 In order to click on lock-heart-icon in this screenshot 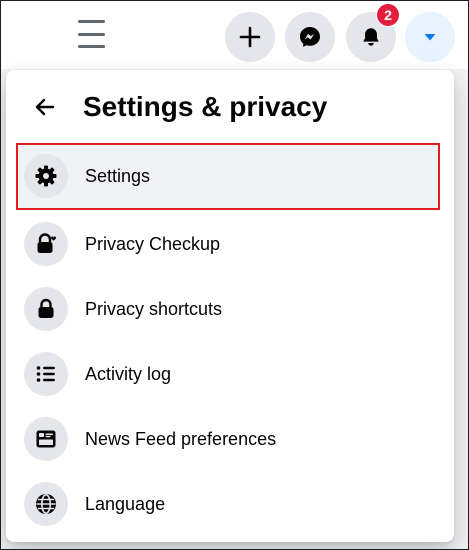, I will do `click(46, 244)`.